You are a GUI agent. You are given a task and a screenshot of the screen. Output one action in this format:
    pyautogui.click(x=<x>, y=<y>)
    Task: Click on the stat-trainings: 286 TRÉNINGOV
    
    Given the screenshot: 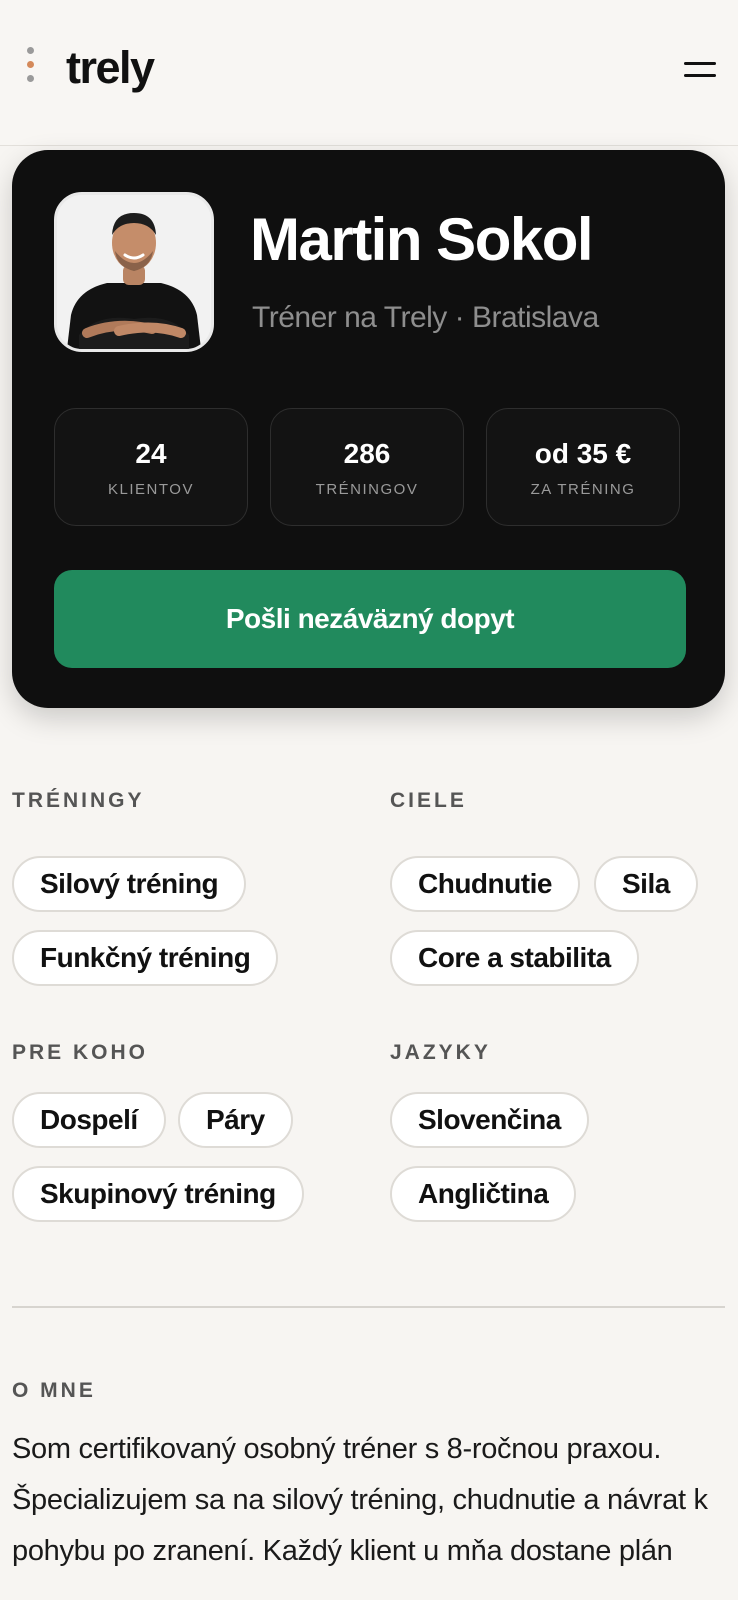 What is the action you would take?
    pyautogui.click(x=367, y=467)
    